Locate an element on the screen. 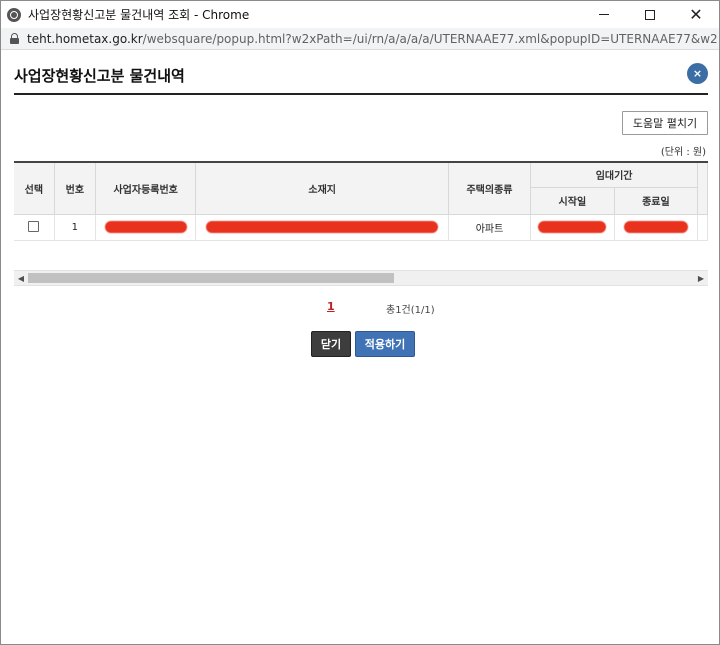 Image resolution: width=720 pixels, height=645 pixels. minimize-button is located at coordinates (604, 14).